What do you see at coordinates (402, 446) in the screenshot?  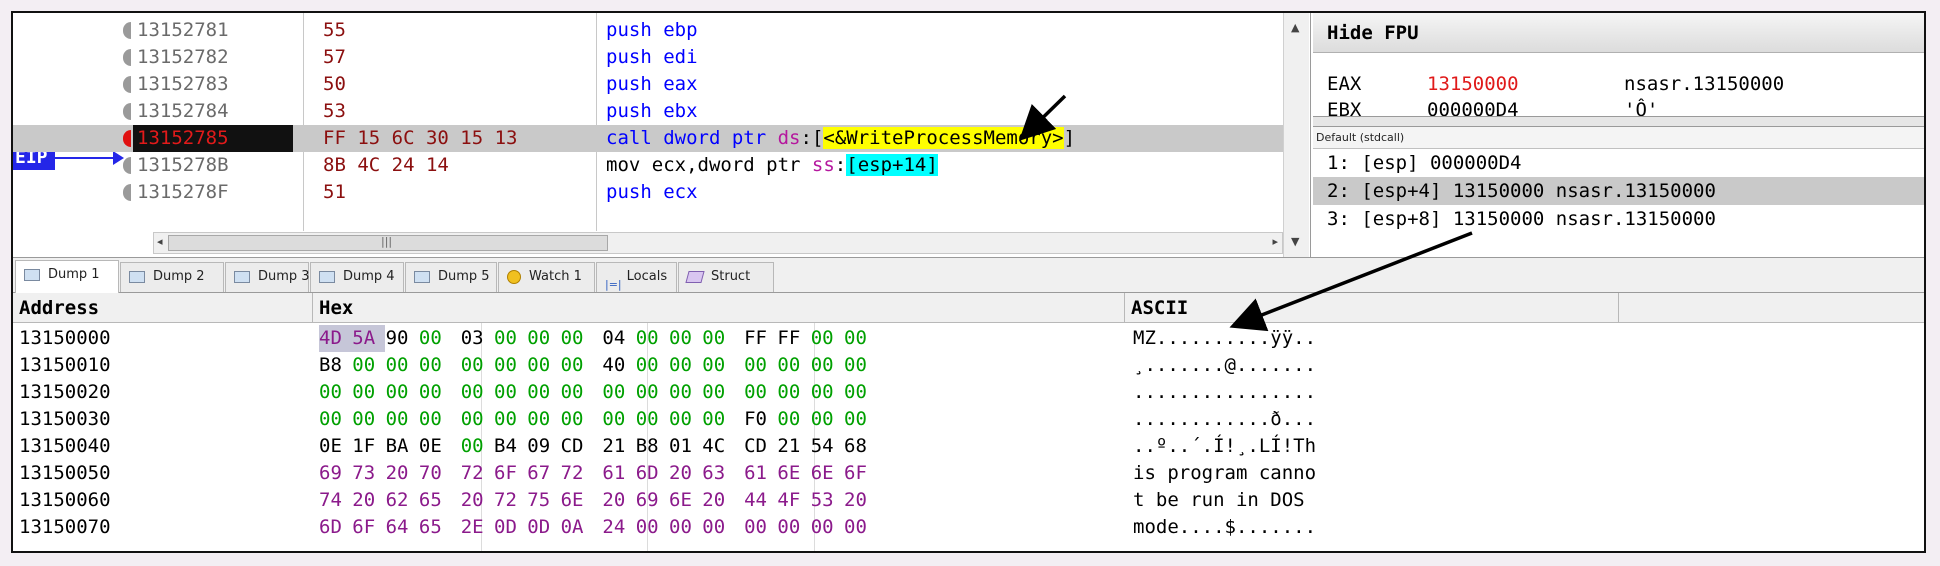 I see `hex-byte: BA` at bounding box center [402, 446].